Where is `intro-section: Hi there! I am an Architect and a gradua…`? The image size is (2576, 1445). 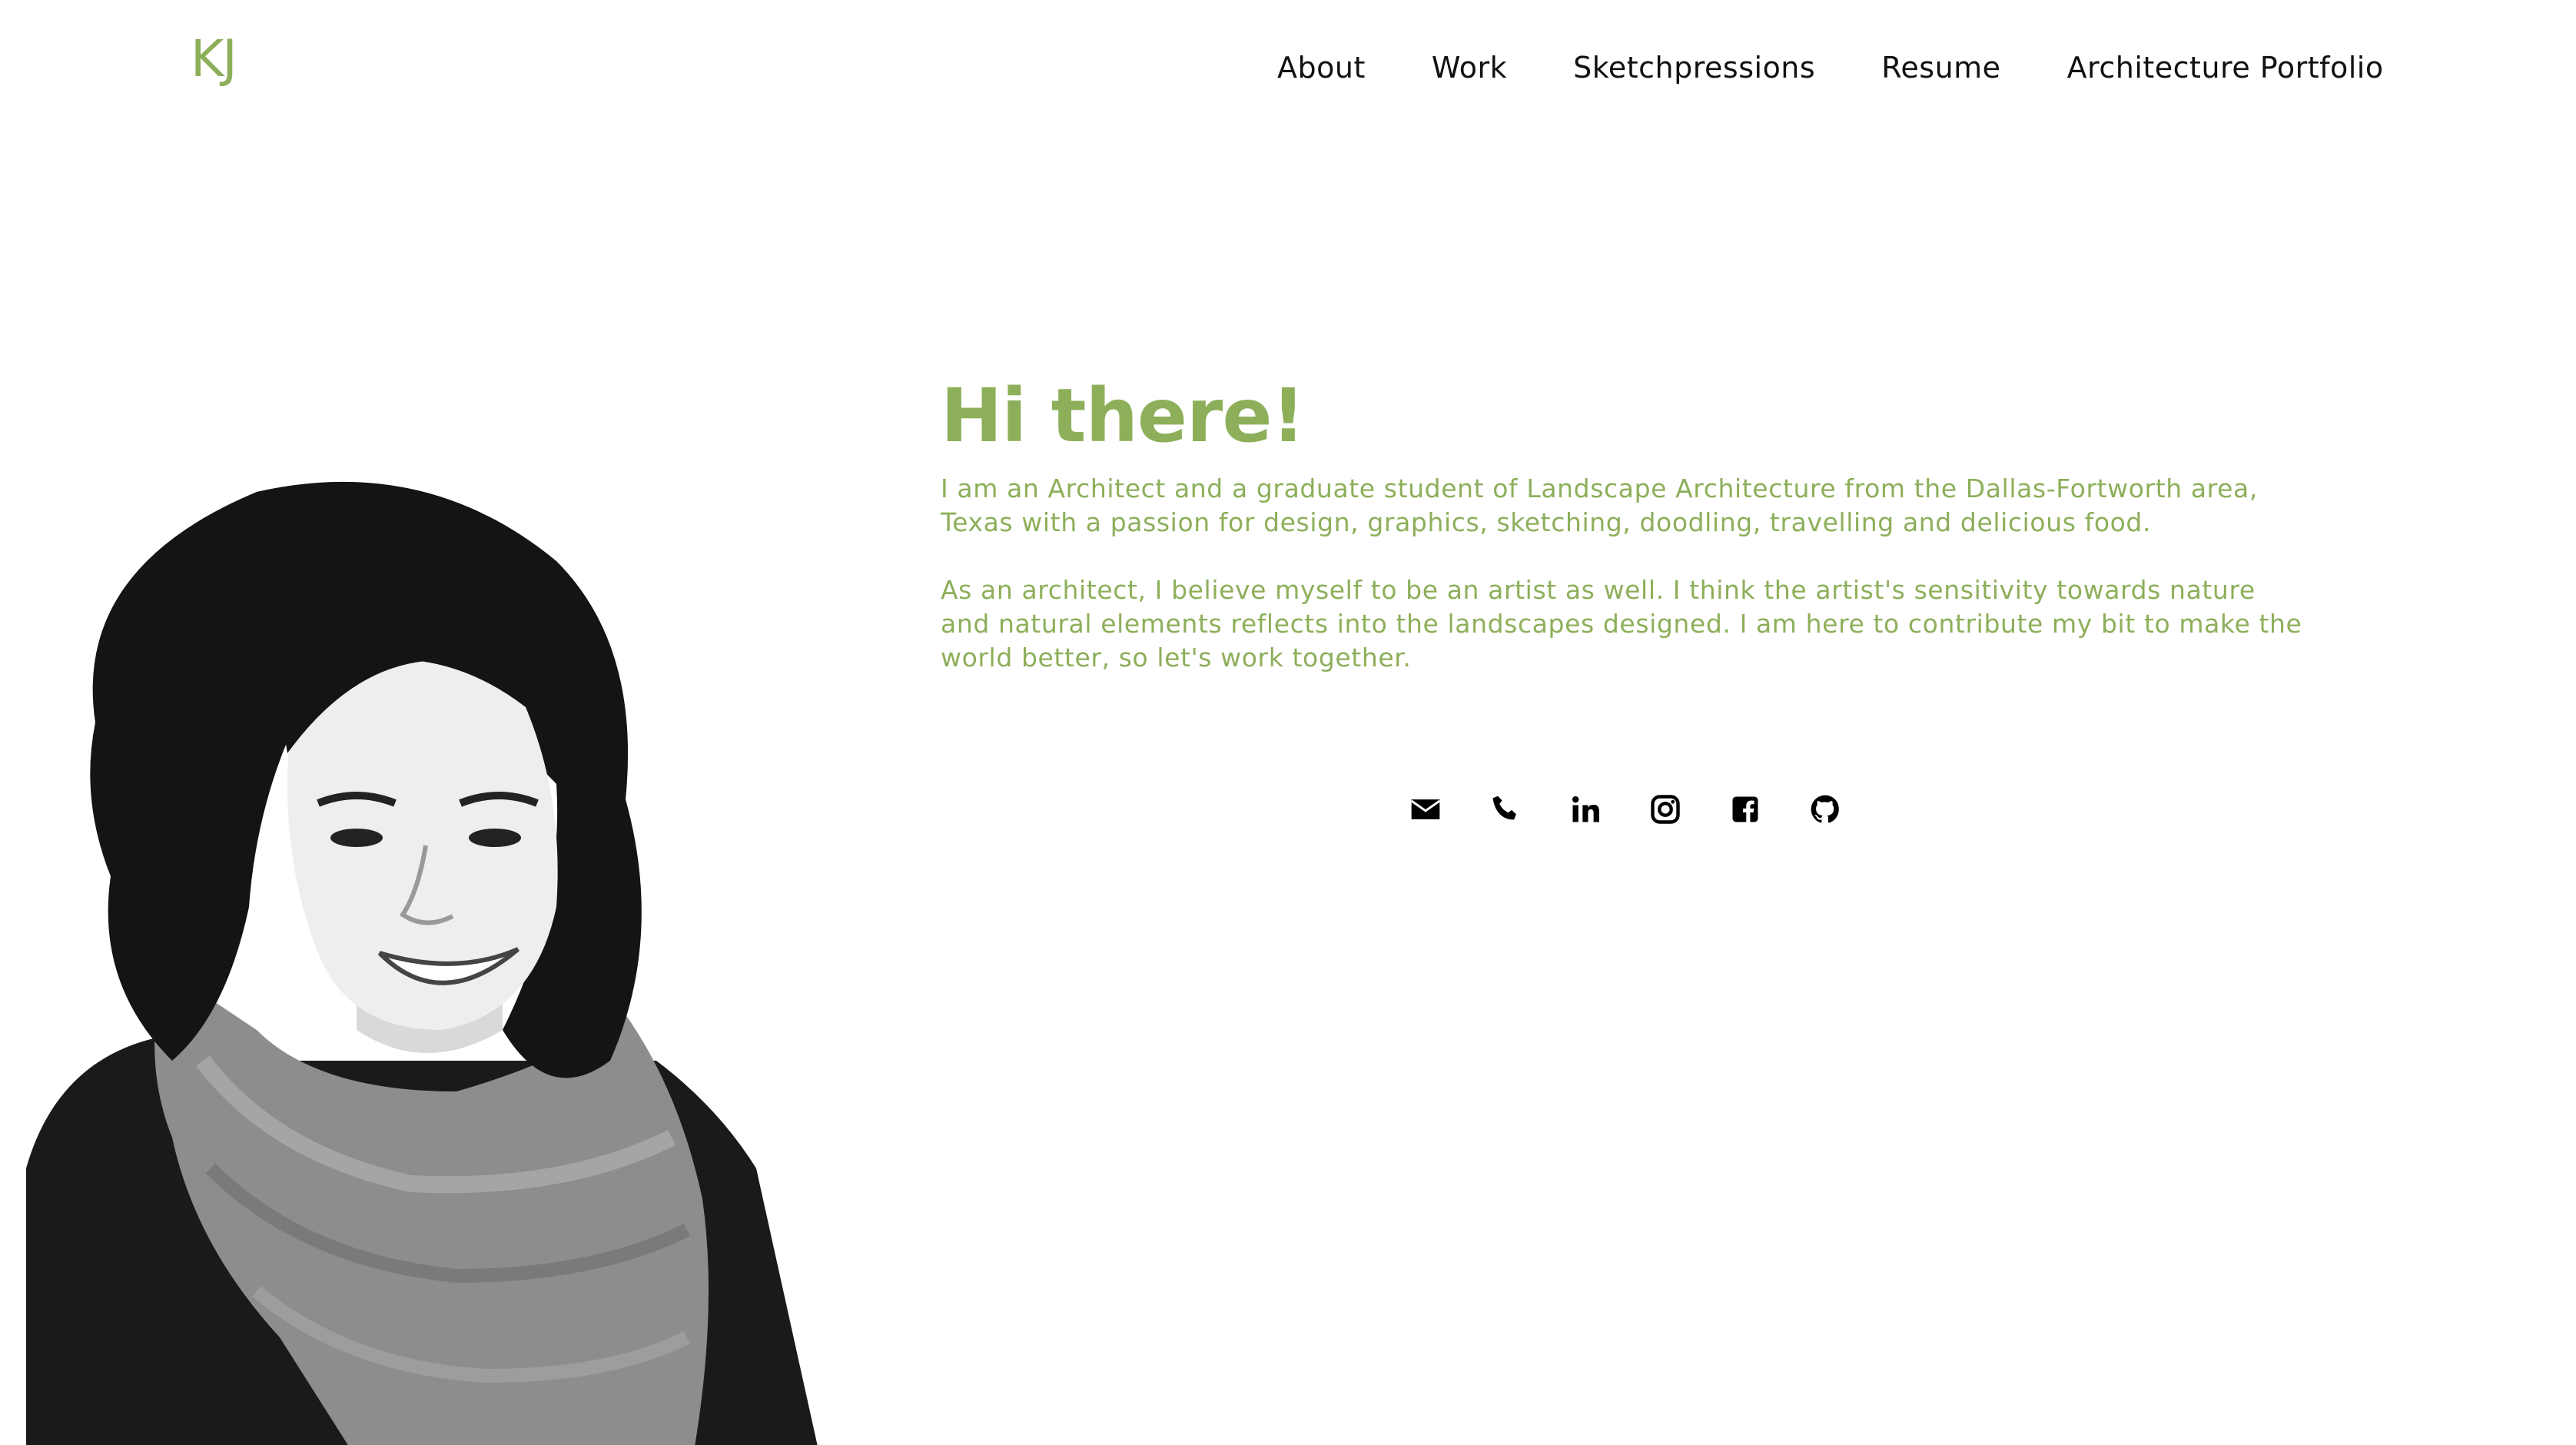 intro-section: Hi there! I am an Architect and a gradua… is located at coordinates (1625, 524).